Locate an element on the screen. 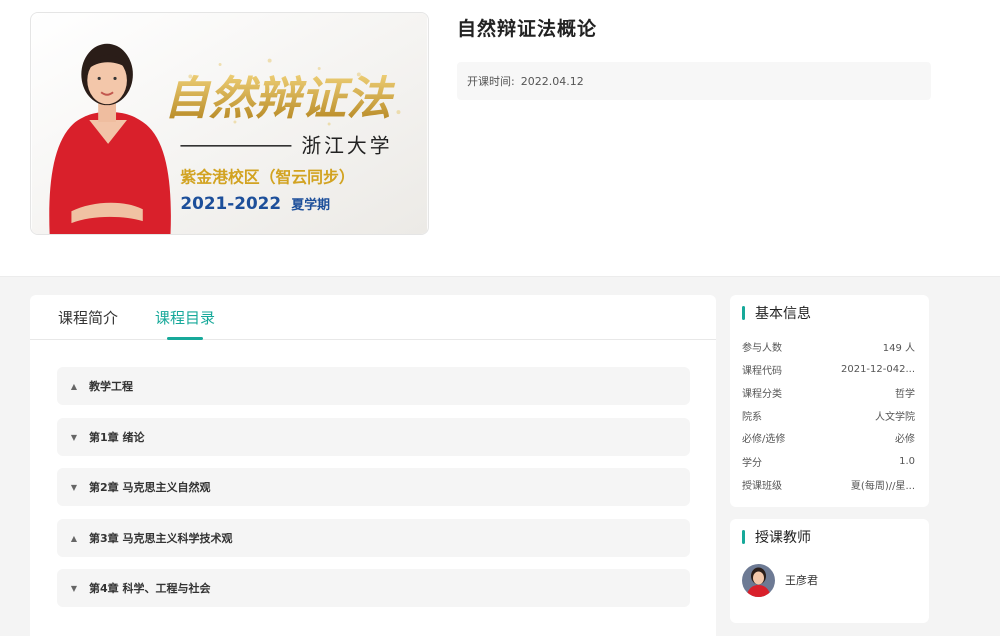  info-value: 1.0 is located at coordinates (907, 461).